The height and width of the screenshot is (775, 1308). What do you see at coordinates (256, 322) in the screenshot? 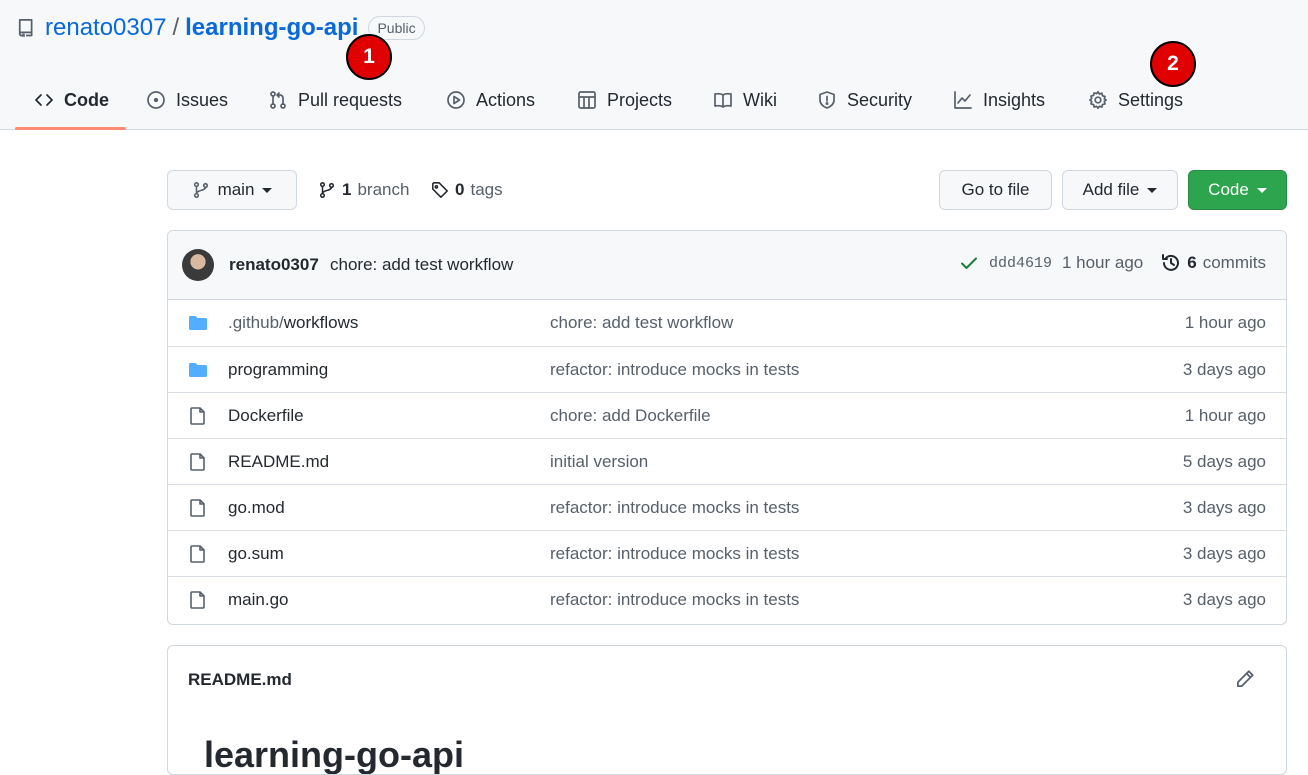
I see `file-path-prefix: .github/` at bounding box center [256, 322].